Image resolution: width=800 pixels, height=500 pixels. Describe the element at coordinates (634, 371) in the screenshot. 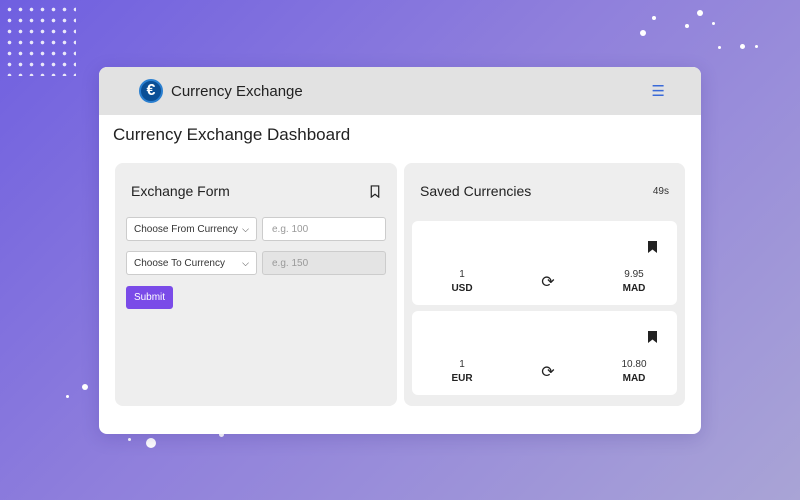

I see `to-currency: 10.80 MAD` at that location.